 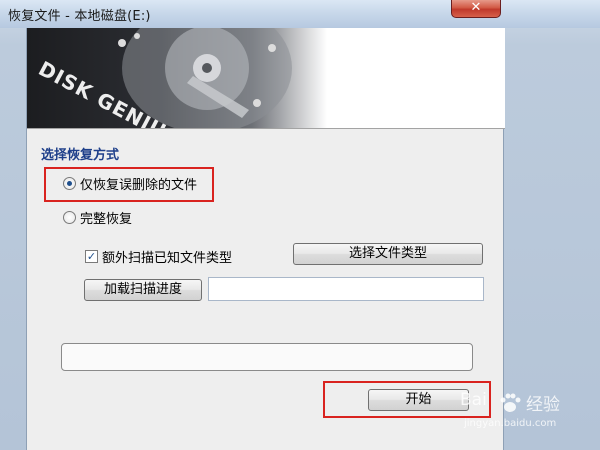 What do you see at coordinates (106, 219) in the screenshot?
I see `radio-label-full-recover: 完整恢复` at bounding box center [106, 219].